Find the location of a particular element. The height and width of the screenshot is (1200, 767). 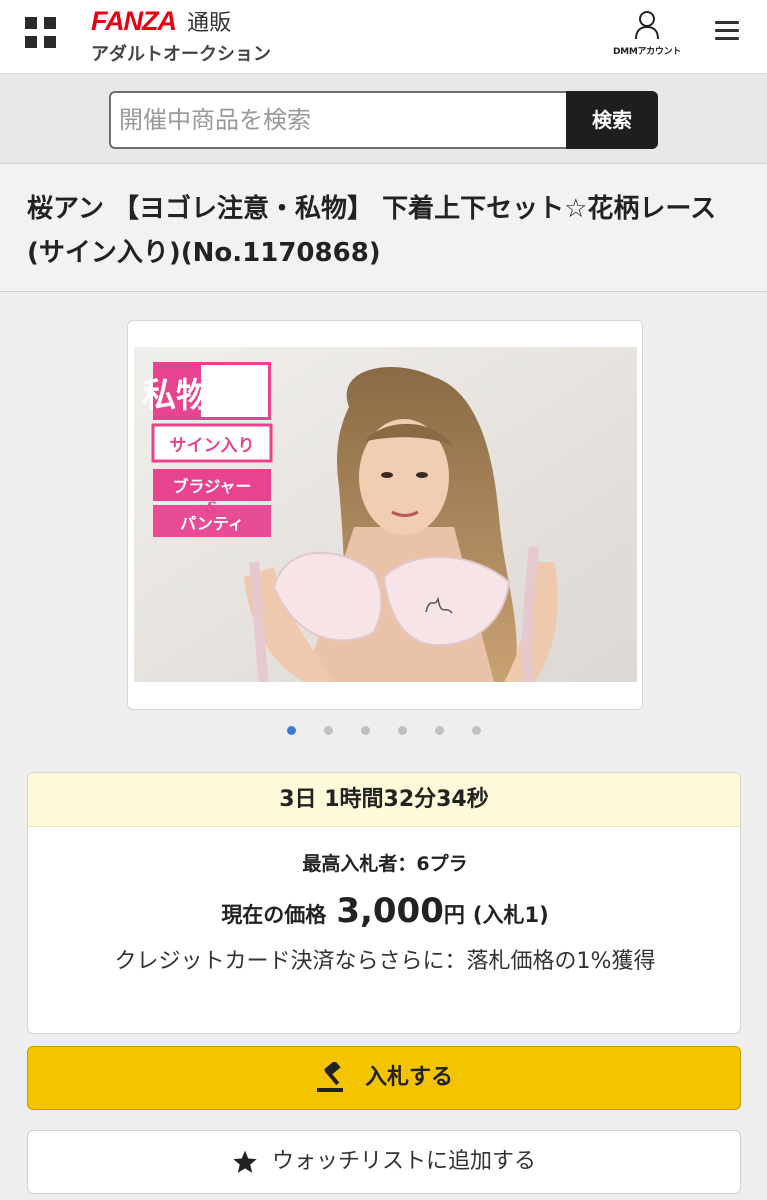

hamburger-menu-icon is located at coordinates (727, 31).